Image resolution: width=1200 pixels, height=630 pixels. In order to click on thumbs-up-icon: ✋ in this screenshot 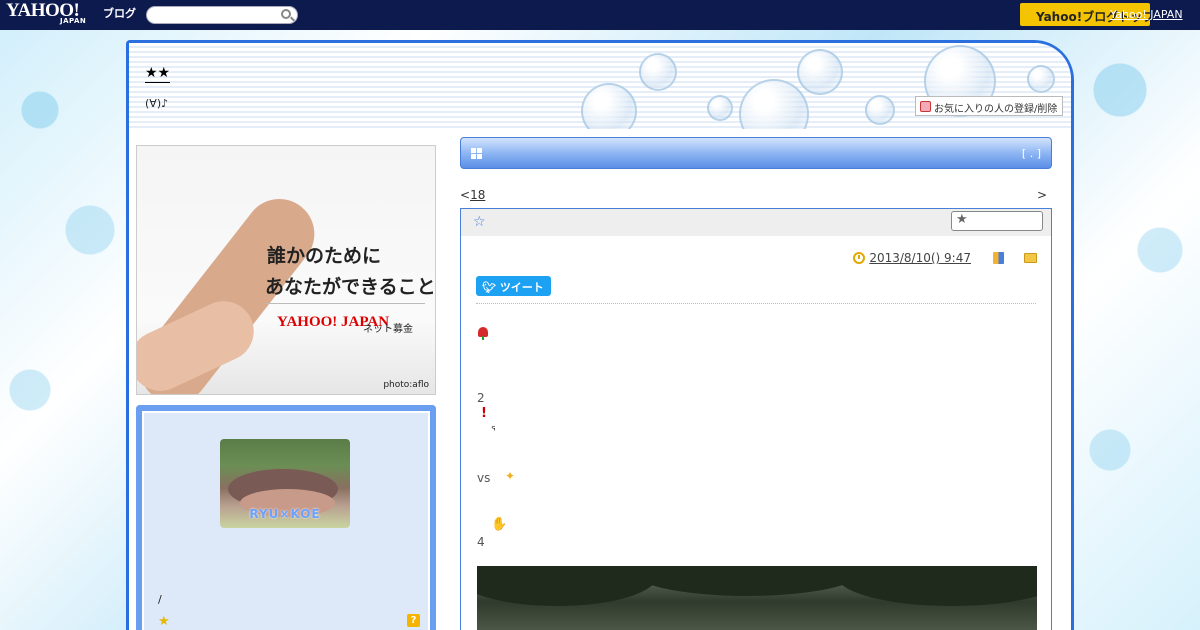, I will do `click(499, 524)`.